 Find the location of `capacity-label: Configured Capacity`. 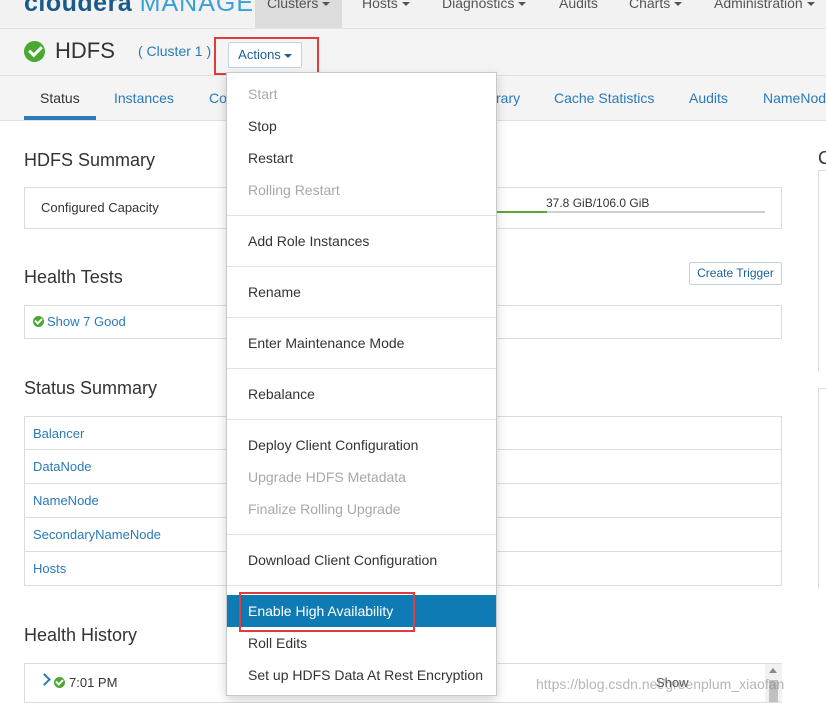

capacity-label: Configured Capacity is located at coordinates (100, 207).